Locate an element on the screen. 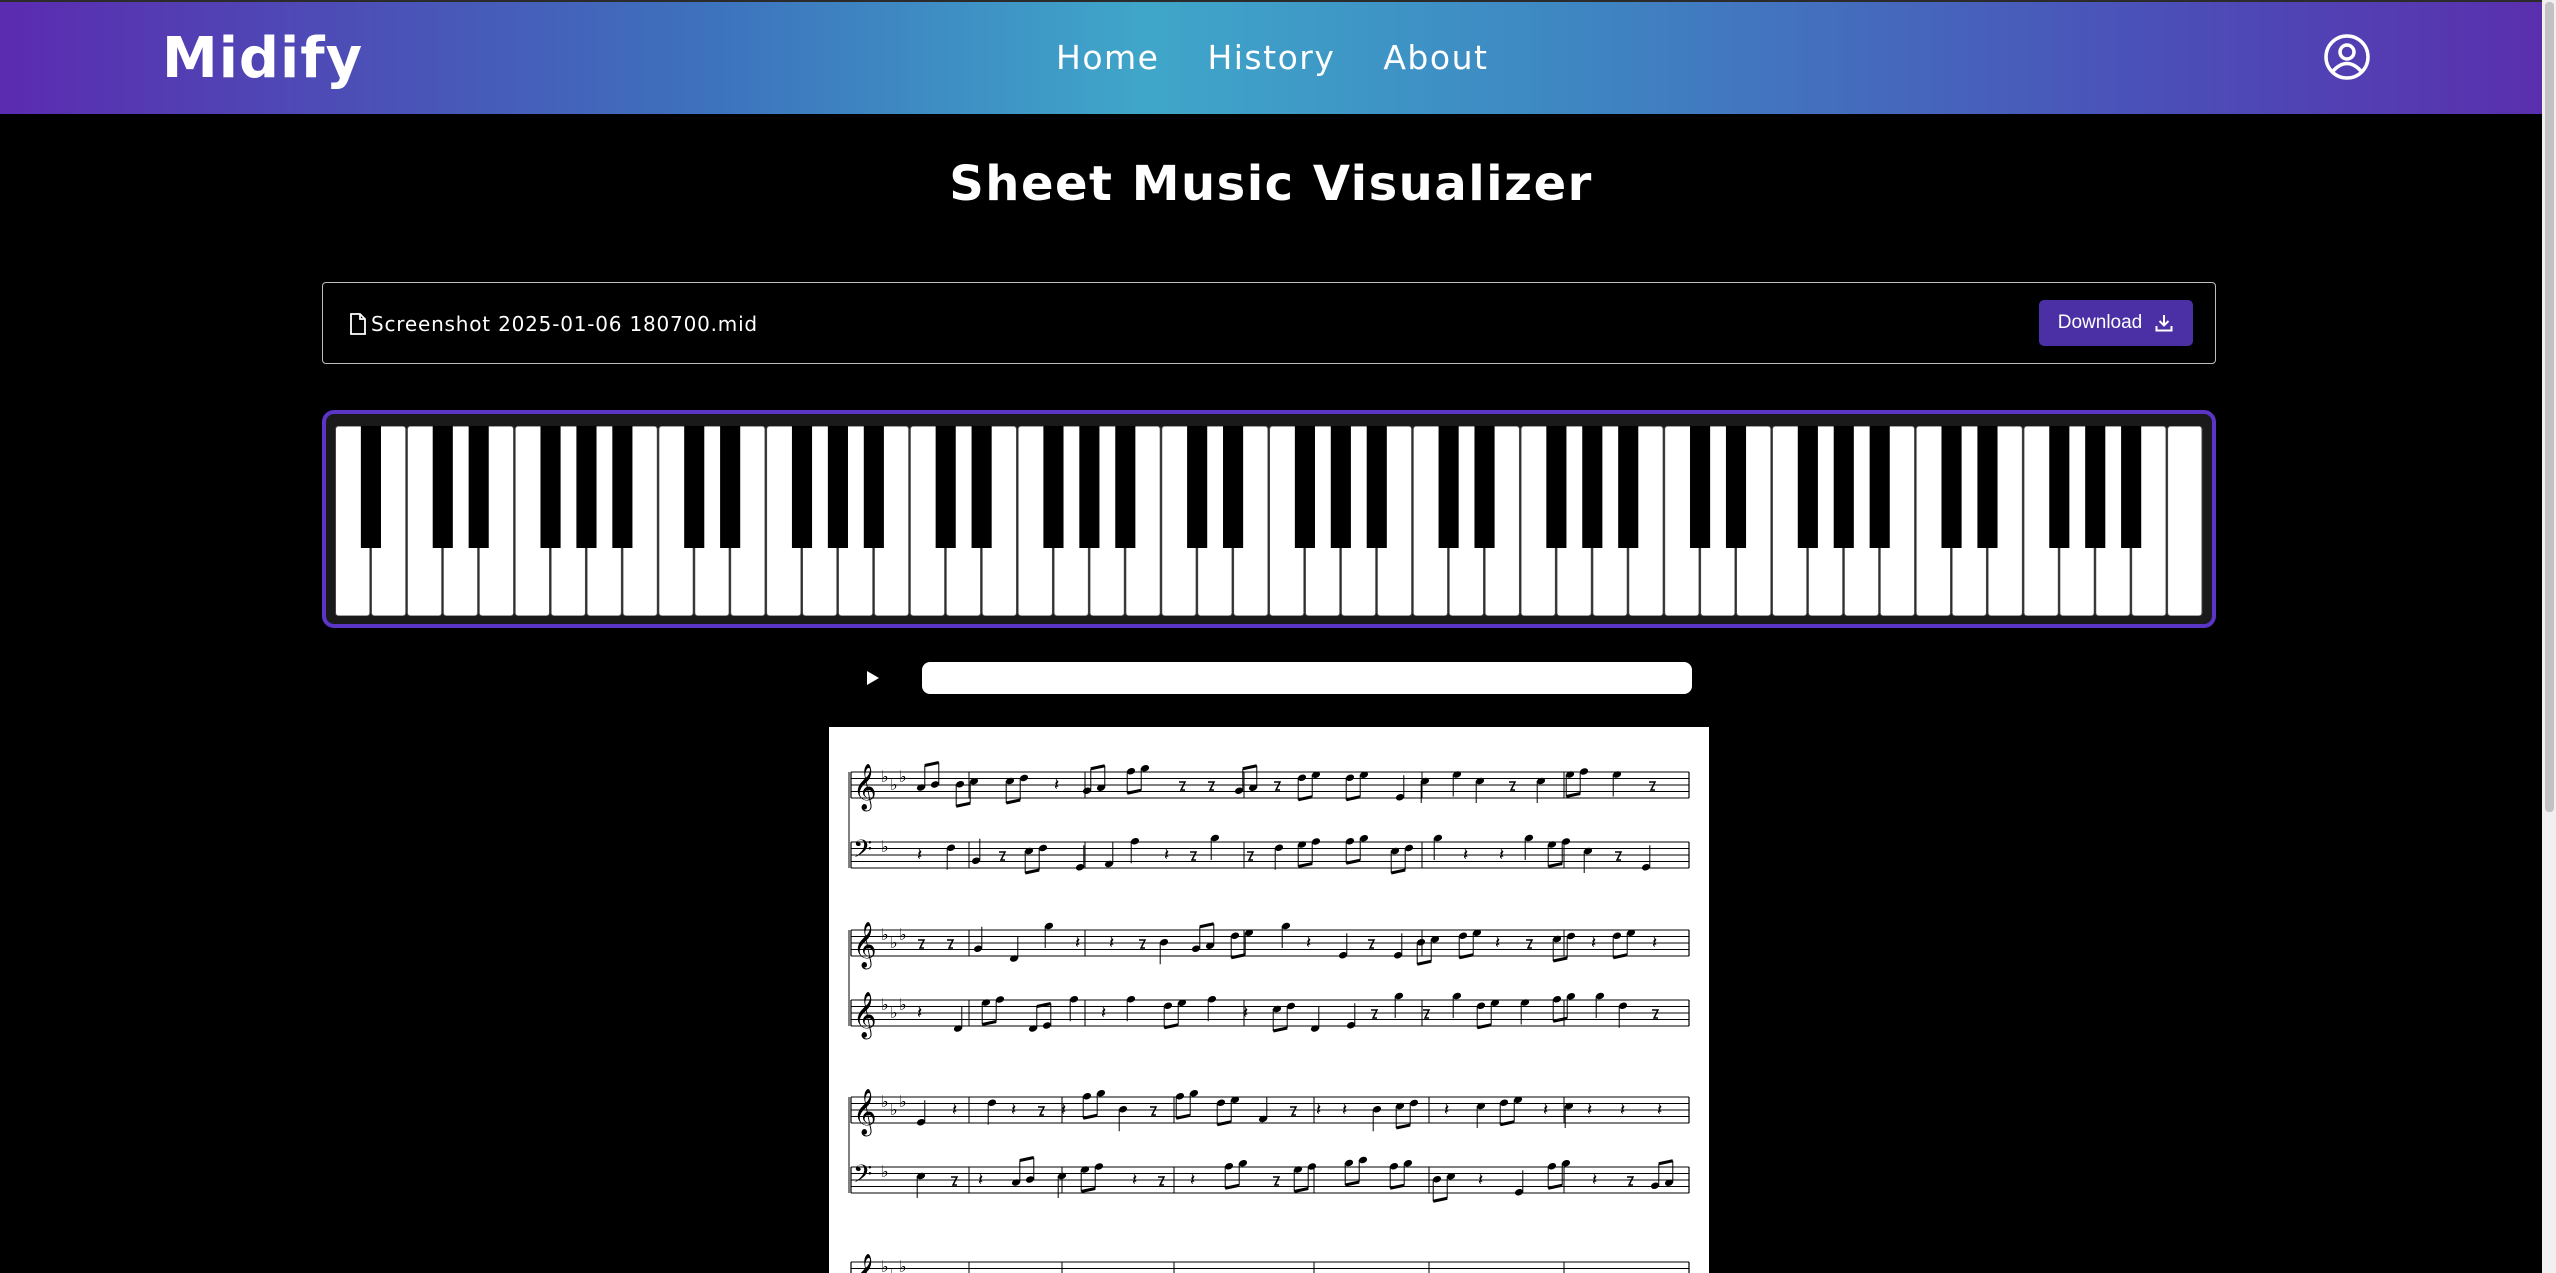 The width and height of the screenshot is (2556, 1273). download-icon is located at coordinates (2164, 323).